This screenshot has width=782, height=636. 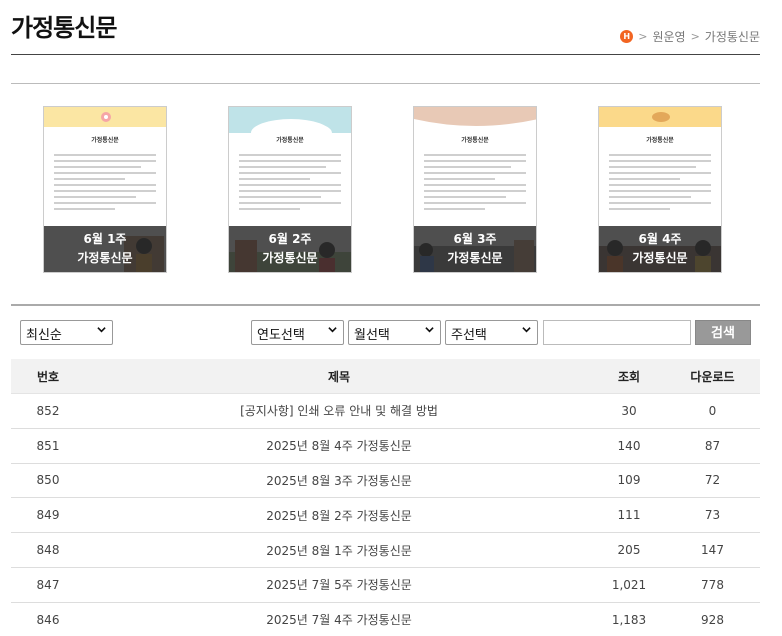 What do you see at coordinates (712, 550) in the screenshot?
I see `row-downloads: 147` at bounding box center [712, 550].